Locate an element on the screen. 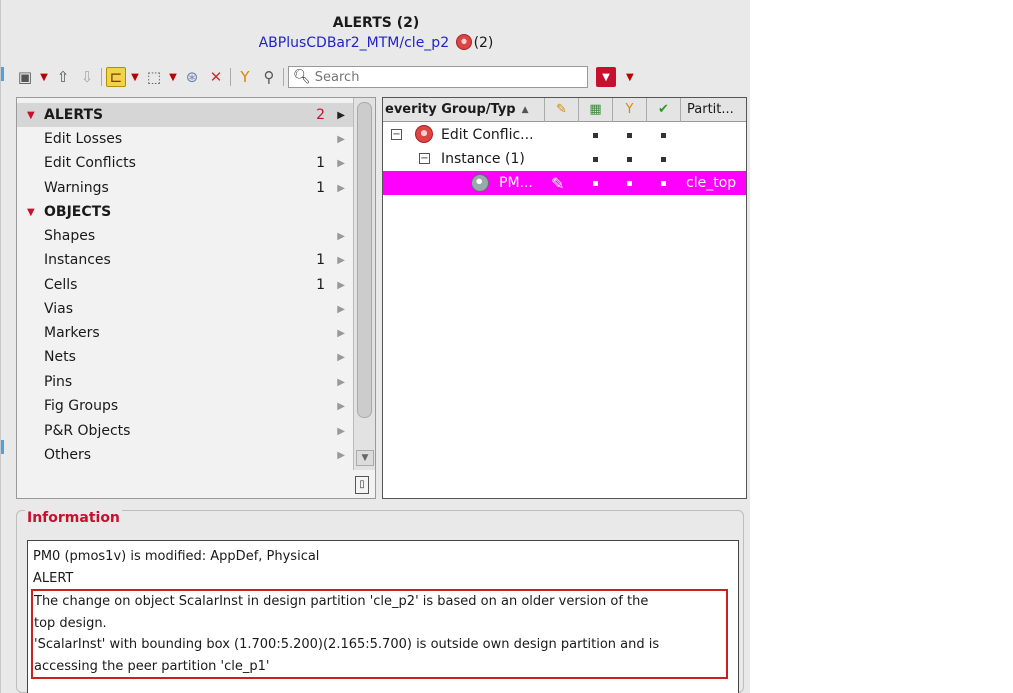 Image resolution: width=1013 pixels, height=693 pixels. search-options-icon: ▼ is located at coordinates (606, 77).